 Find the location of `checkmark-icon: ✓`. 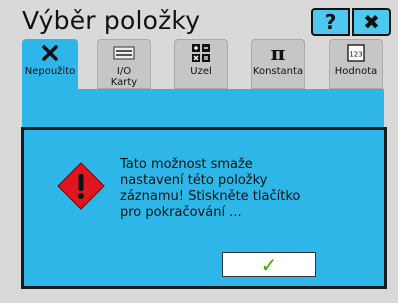

checkmark-icon: ✓ is located at coordinates (269, 264).